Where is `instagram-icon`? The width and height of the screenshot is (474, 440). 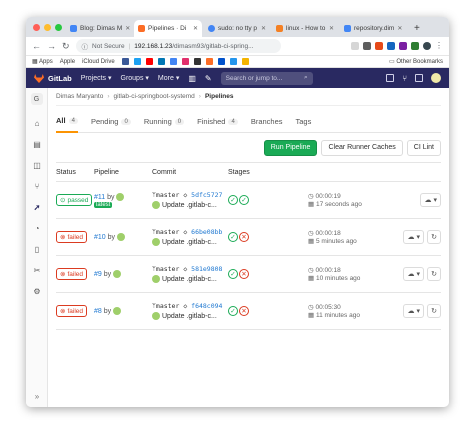
instagram-icon is located at coordinates (185, 61).